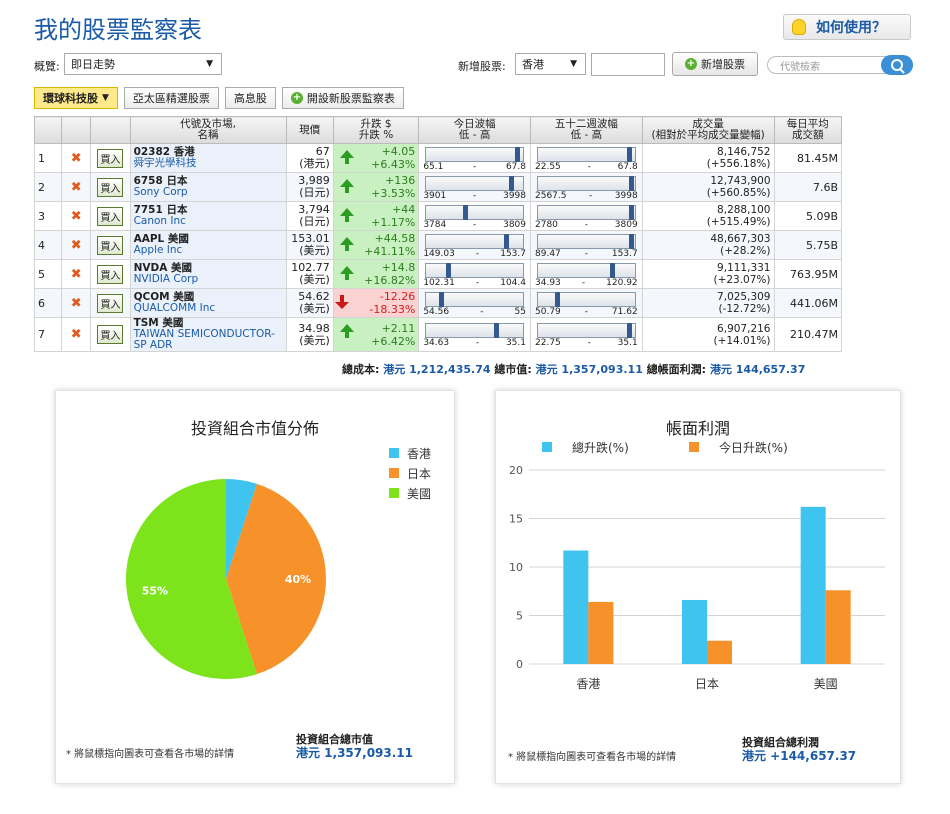 This screenshot has width=950, height=814. I want to click on x-tick-label: 香港, so click(588, 684).